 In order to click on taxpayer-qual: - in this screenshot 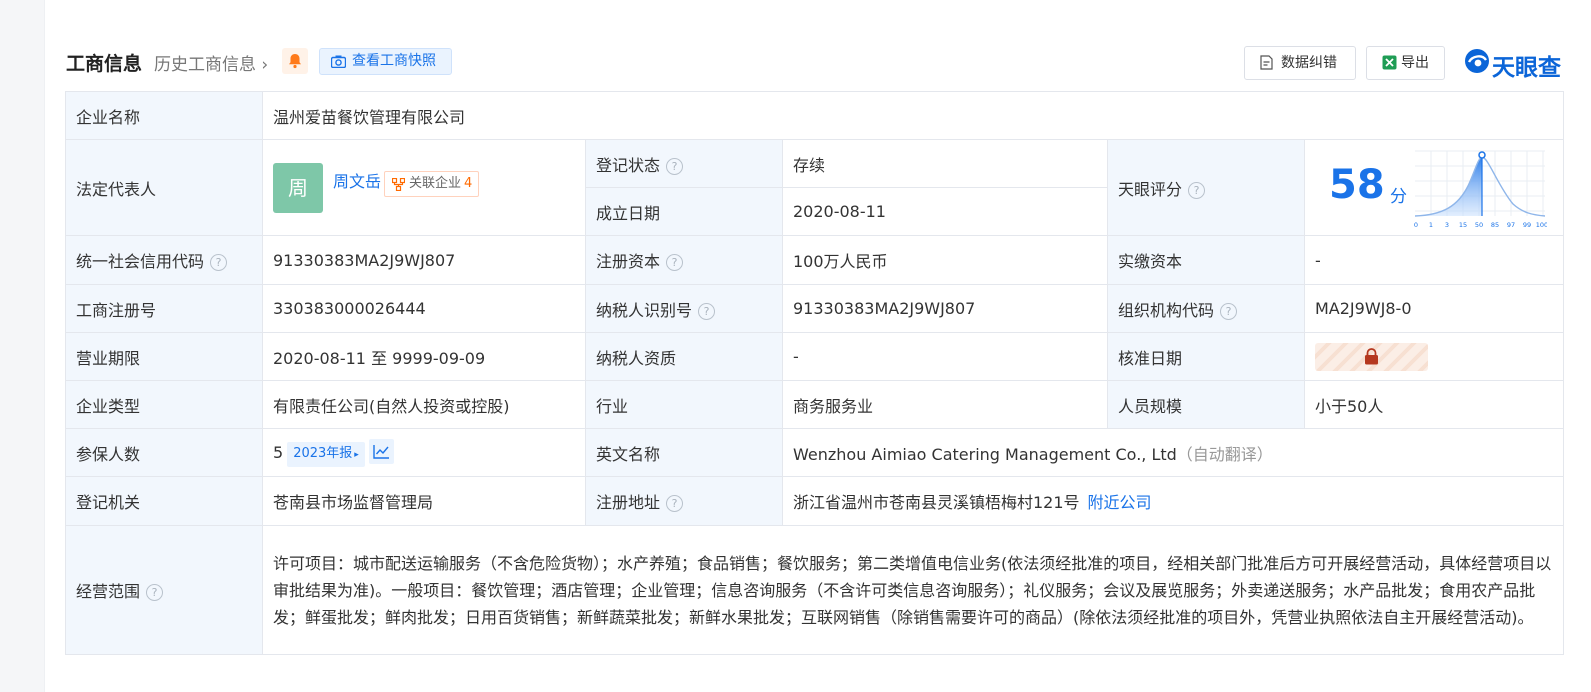, I will do `click(945, 356)`.